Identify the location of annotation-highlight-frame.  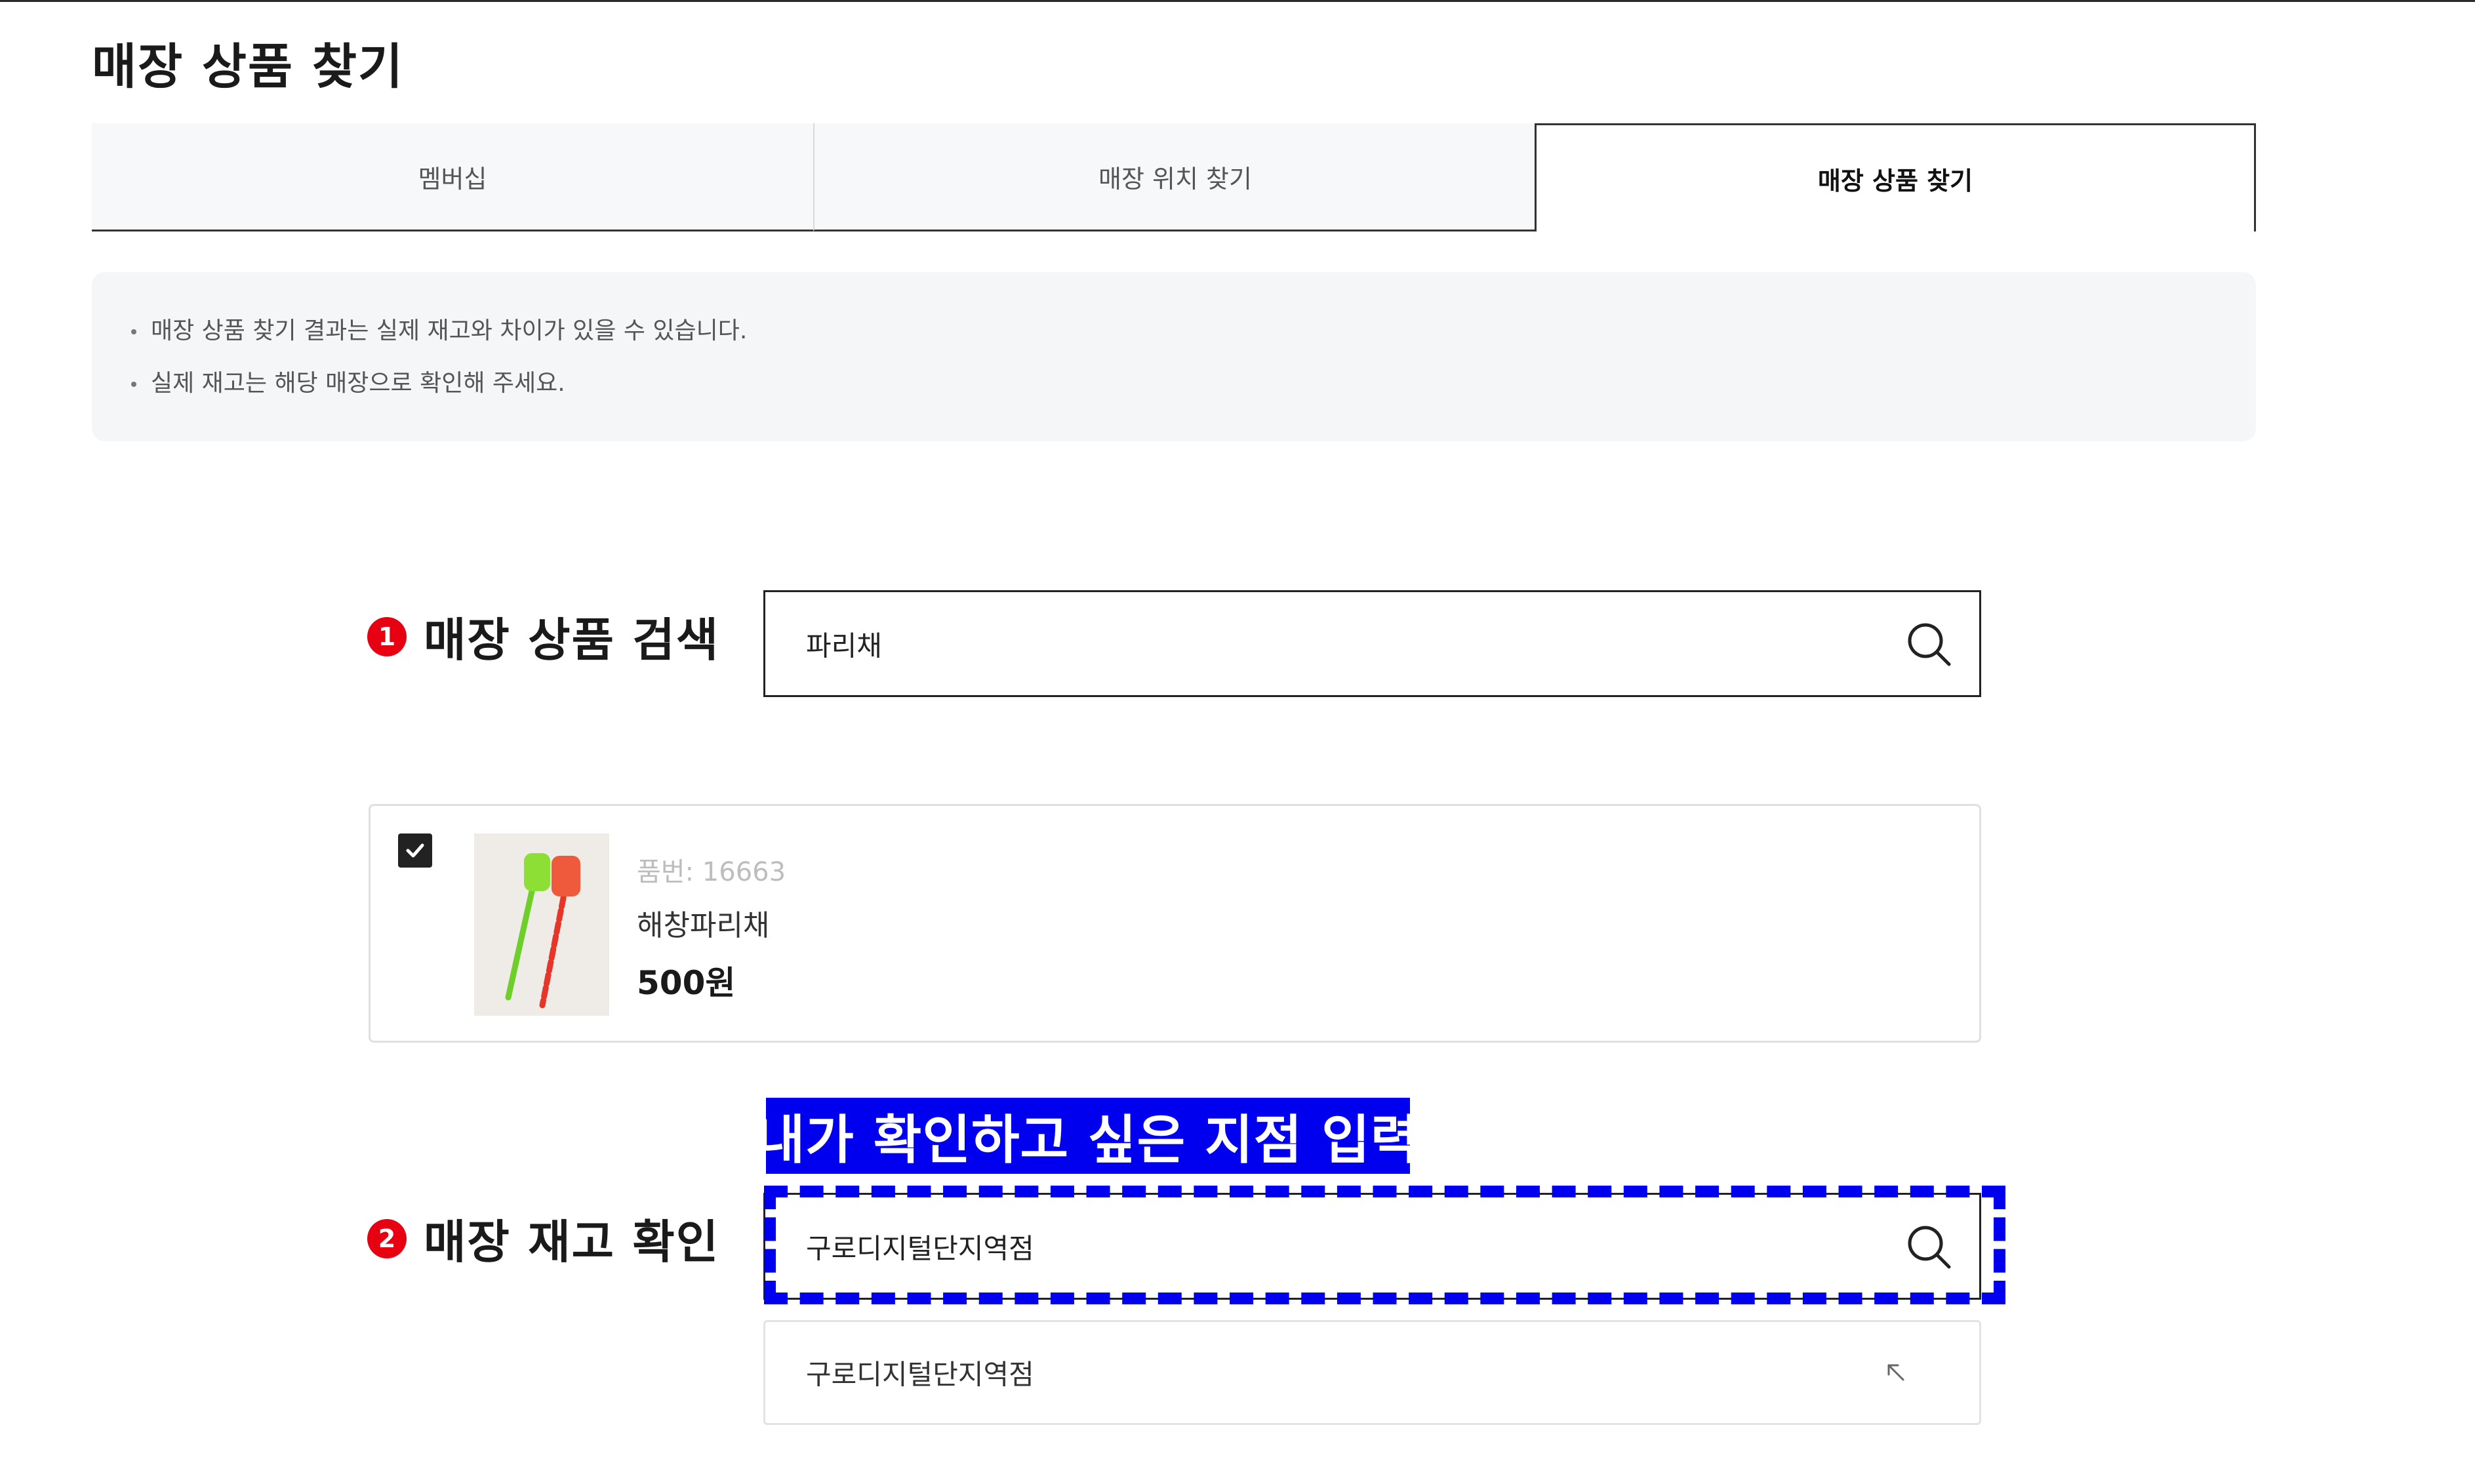
(1384, 1245).